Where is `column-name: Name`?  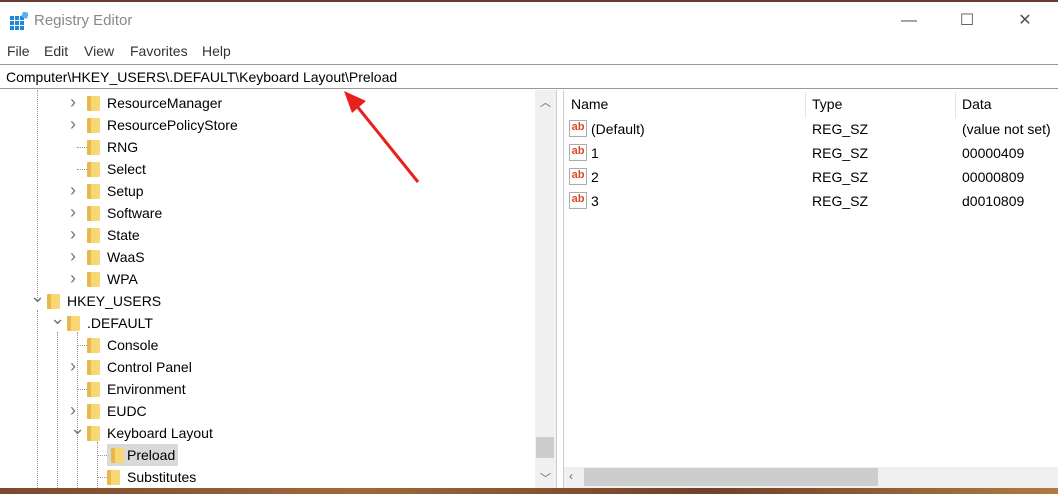 column-name: Name is located at coordinates (589, 104).